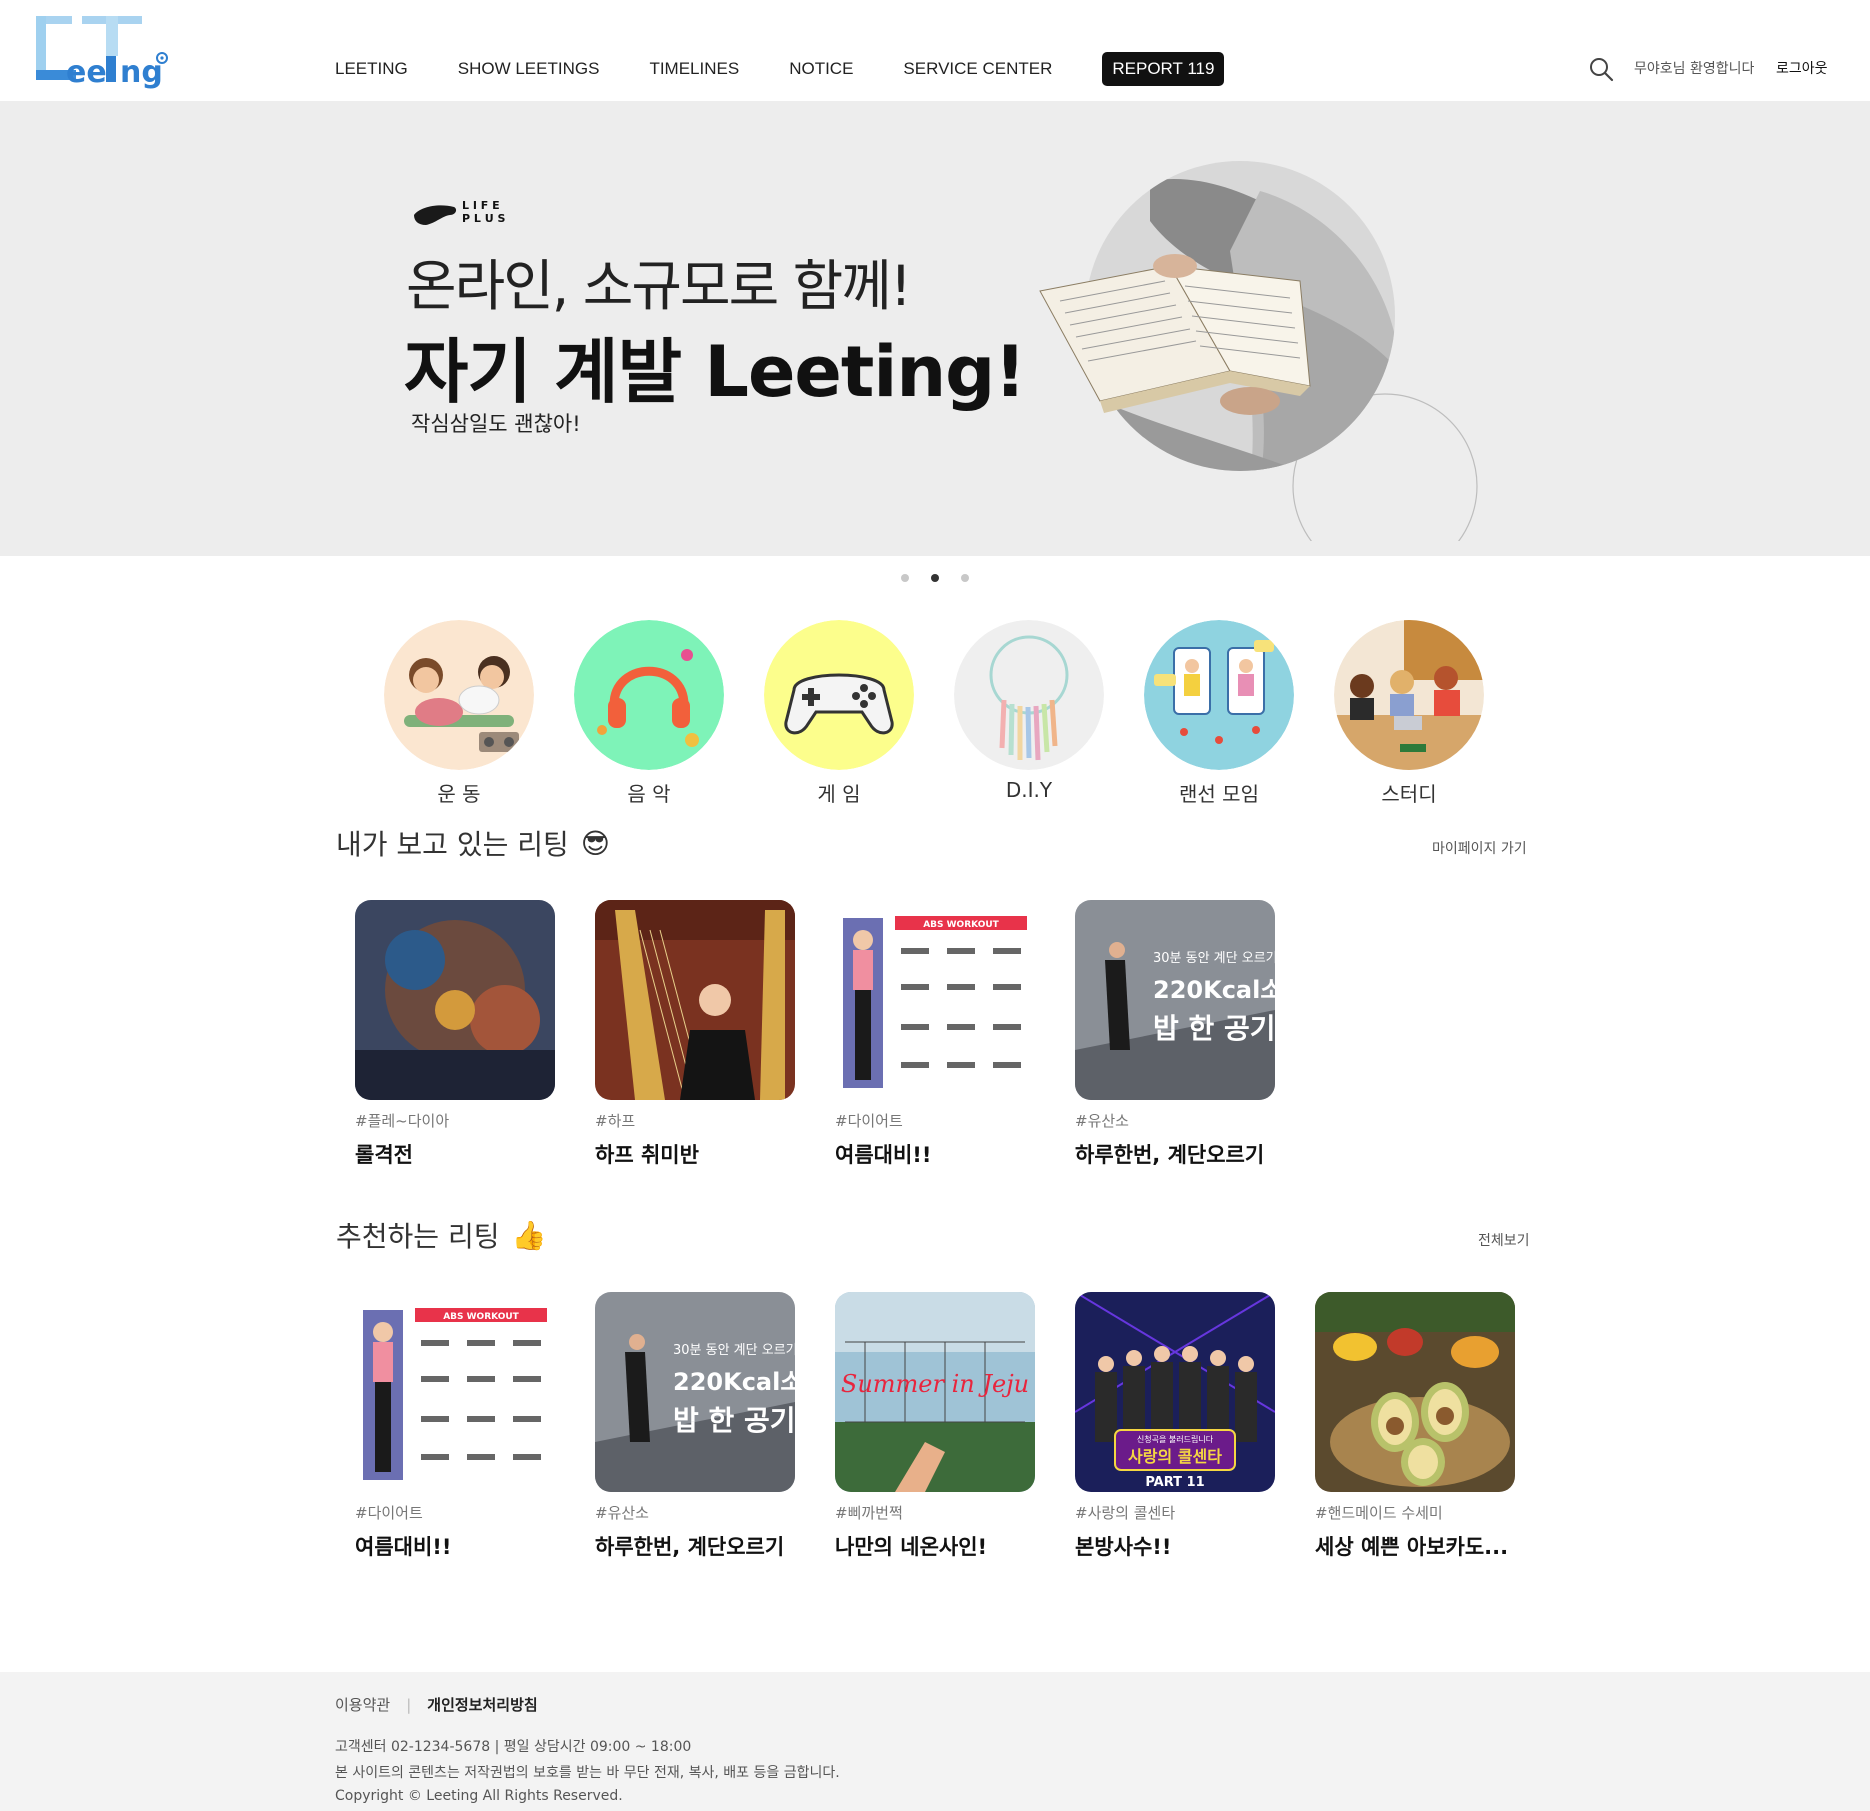  I want to click on category-label: 음 악, so click(649, 794).